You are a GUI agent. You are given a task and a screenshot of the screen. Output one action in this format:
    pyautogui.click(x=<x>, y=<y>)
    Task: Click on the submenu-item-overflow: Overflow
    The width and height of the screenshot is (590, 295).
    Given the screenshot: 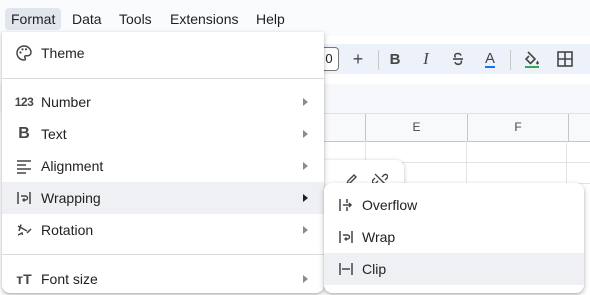 What is the action you would take?
    pyautogui.click(x=454, y=205)
    